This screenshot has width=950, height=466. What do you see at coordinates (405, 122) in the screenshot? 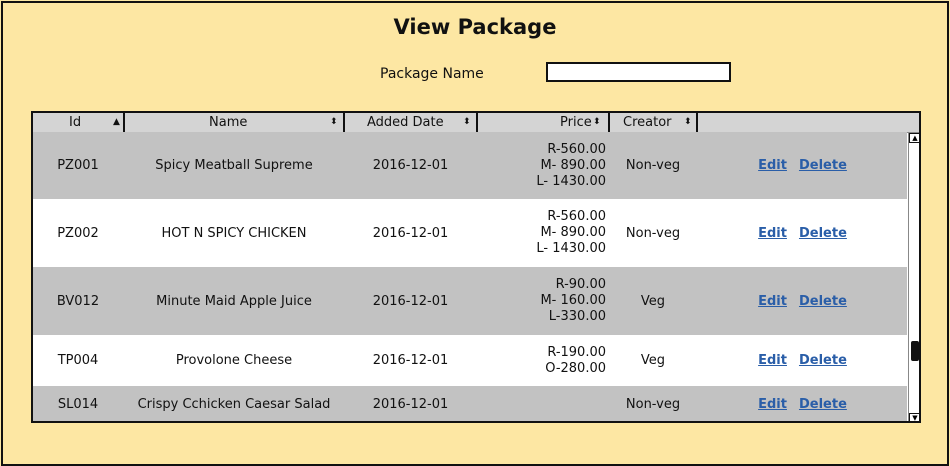
I see `column-header-label: Added Date` at bounding box center [405, 122].